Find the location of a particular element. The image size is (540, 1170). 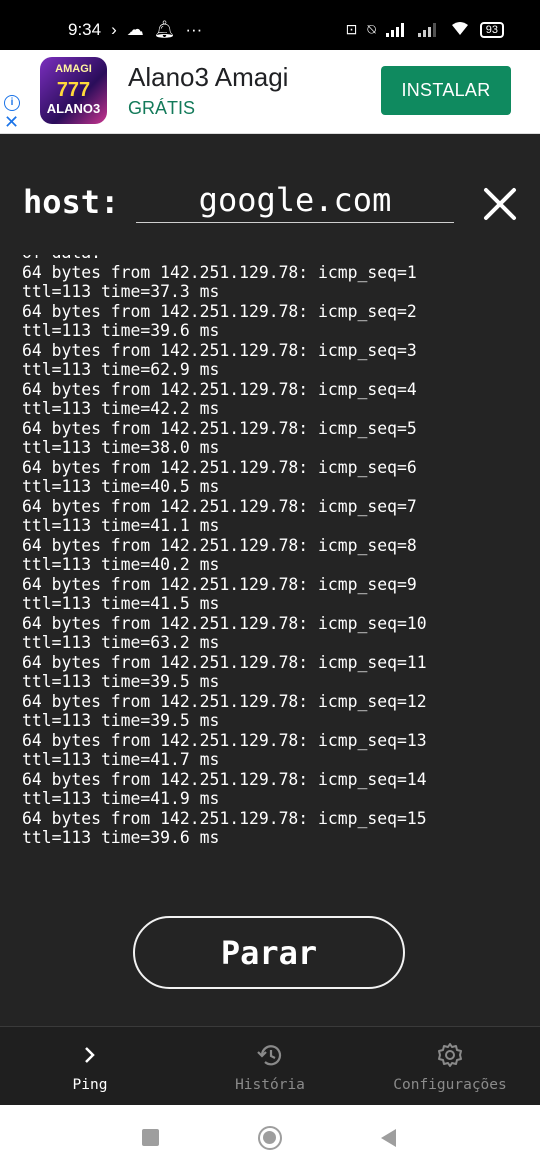

system-nav-bar is located at coordinates (270, 1137).